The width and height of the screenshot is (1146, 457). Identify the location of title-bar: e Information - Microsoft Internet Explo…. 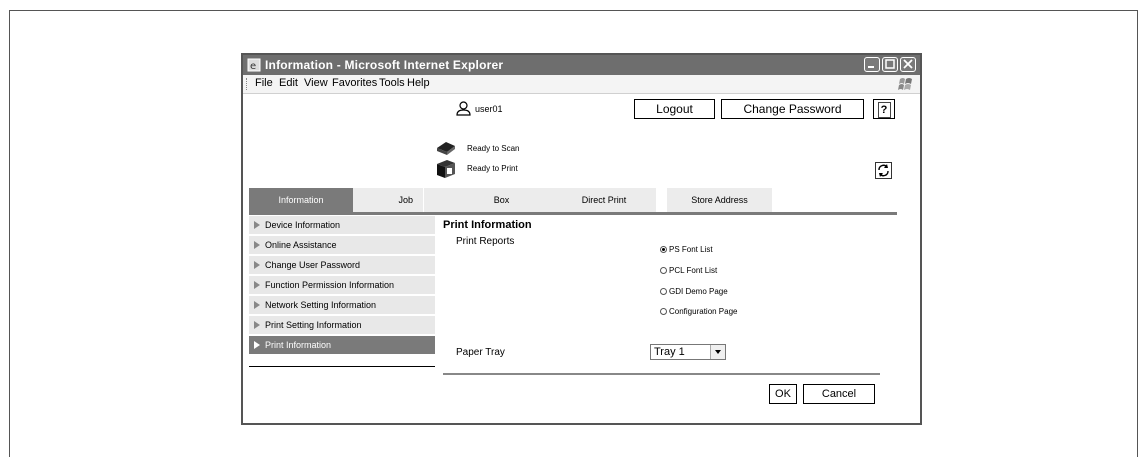
(581, 65).